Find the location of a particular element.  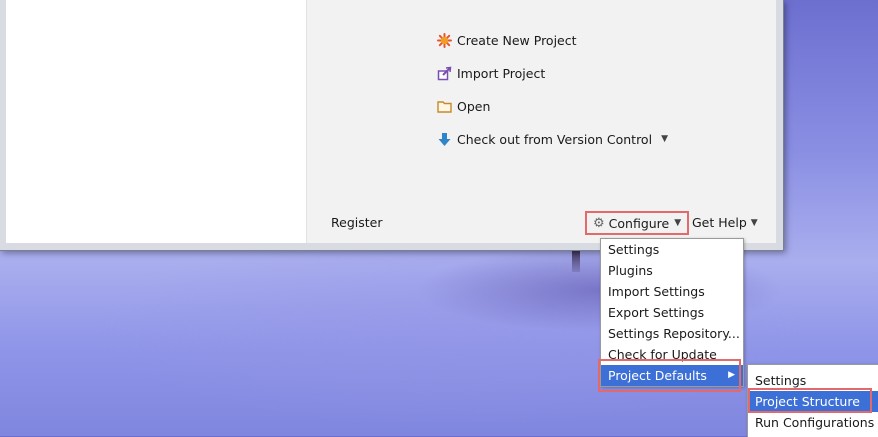

project-defaults-label: Project Defaults is located at coordinates (657, 375).